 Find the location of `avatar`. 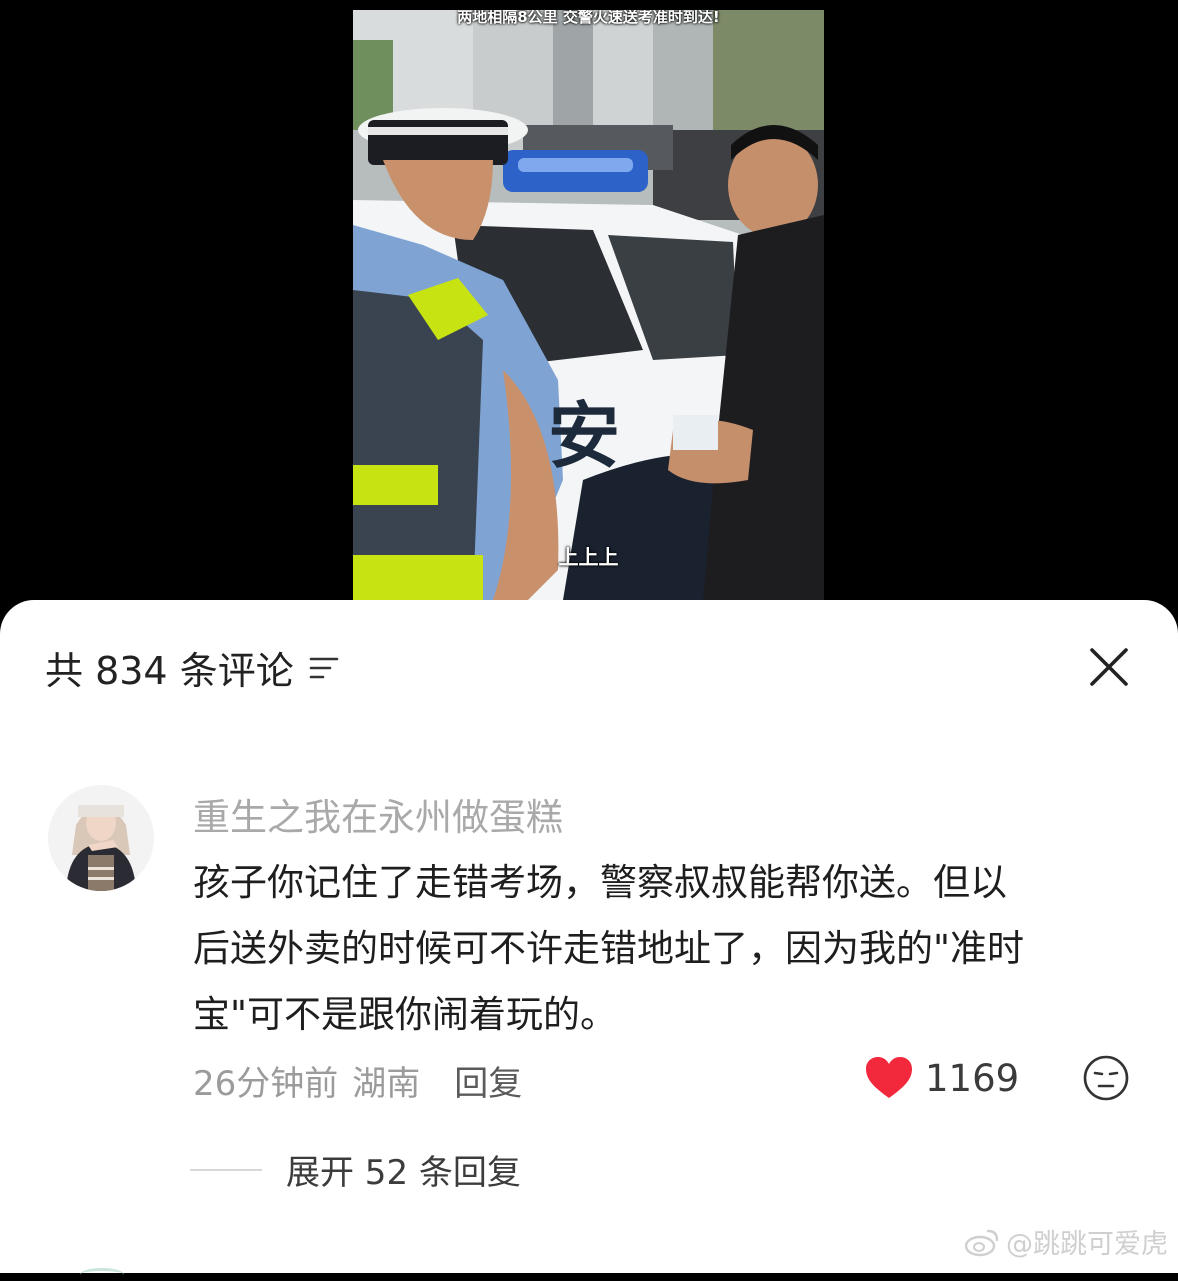

avatar is located at coordinates (101, 838).